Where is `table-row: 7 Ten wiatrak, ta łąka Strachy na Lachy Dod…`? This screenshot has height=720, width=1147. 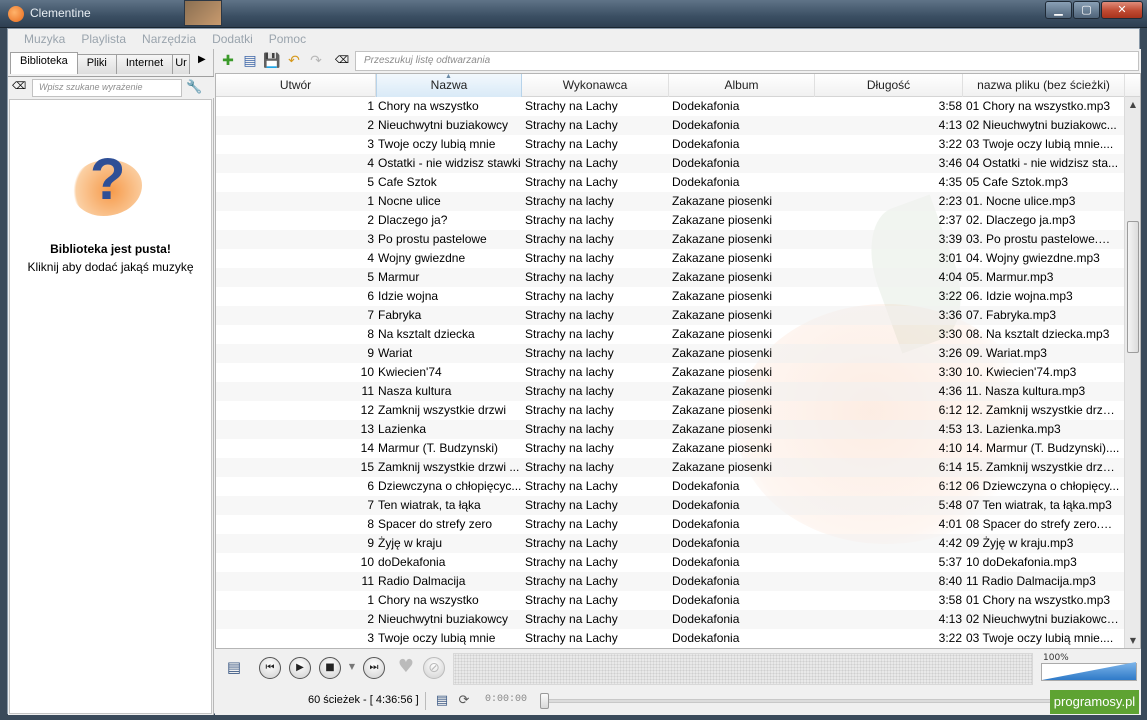
table-row: 7 Ten wiatrak, ta łąka Strachy na Lachy Dod… is located at coordinates (670, 505).